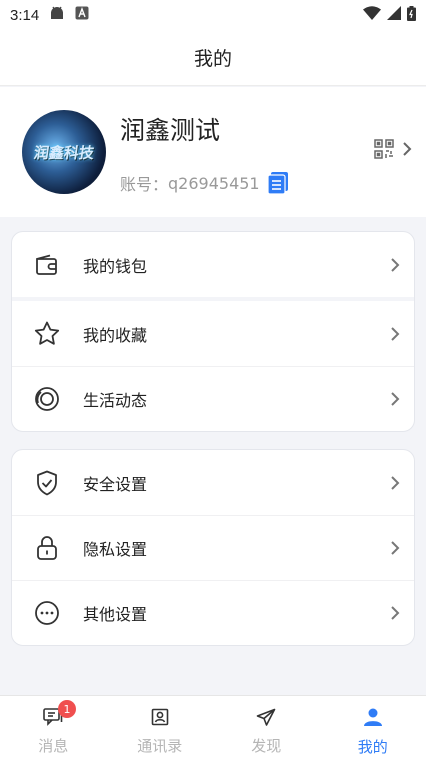 The width and height of the screenshot is (426, 759). Describe the element at coordinates (67, 709) in the screenshot. I see `unread-badge: 1` at that location.